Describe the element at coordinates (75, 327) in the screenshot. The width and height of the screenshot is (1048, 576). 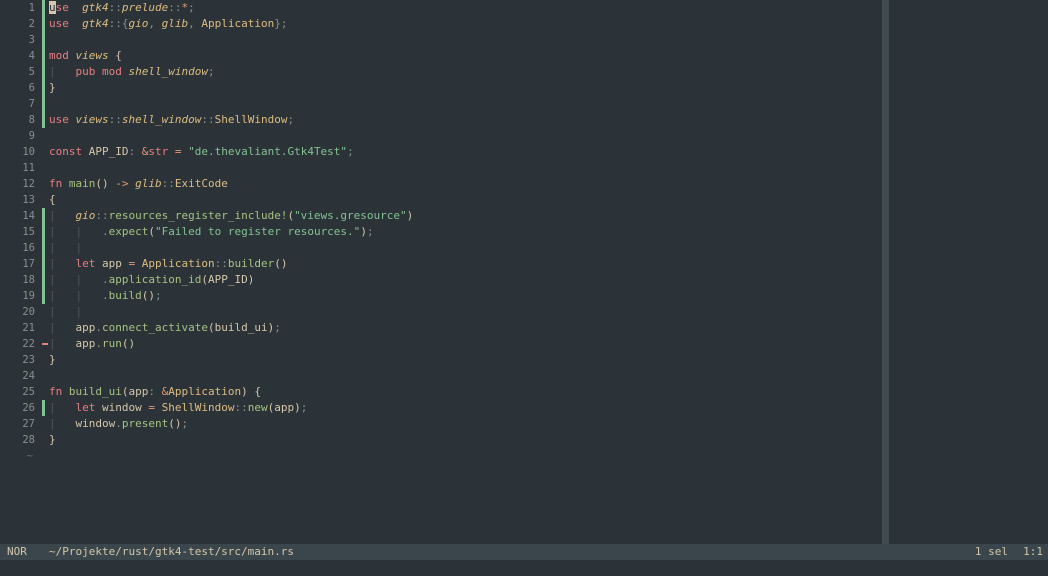
I see `code-token: app` at that location.